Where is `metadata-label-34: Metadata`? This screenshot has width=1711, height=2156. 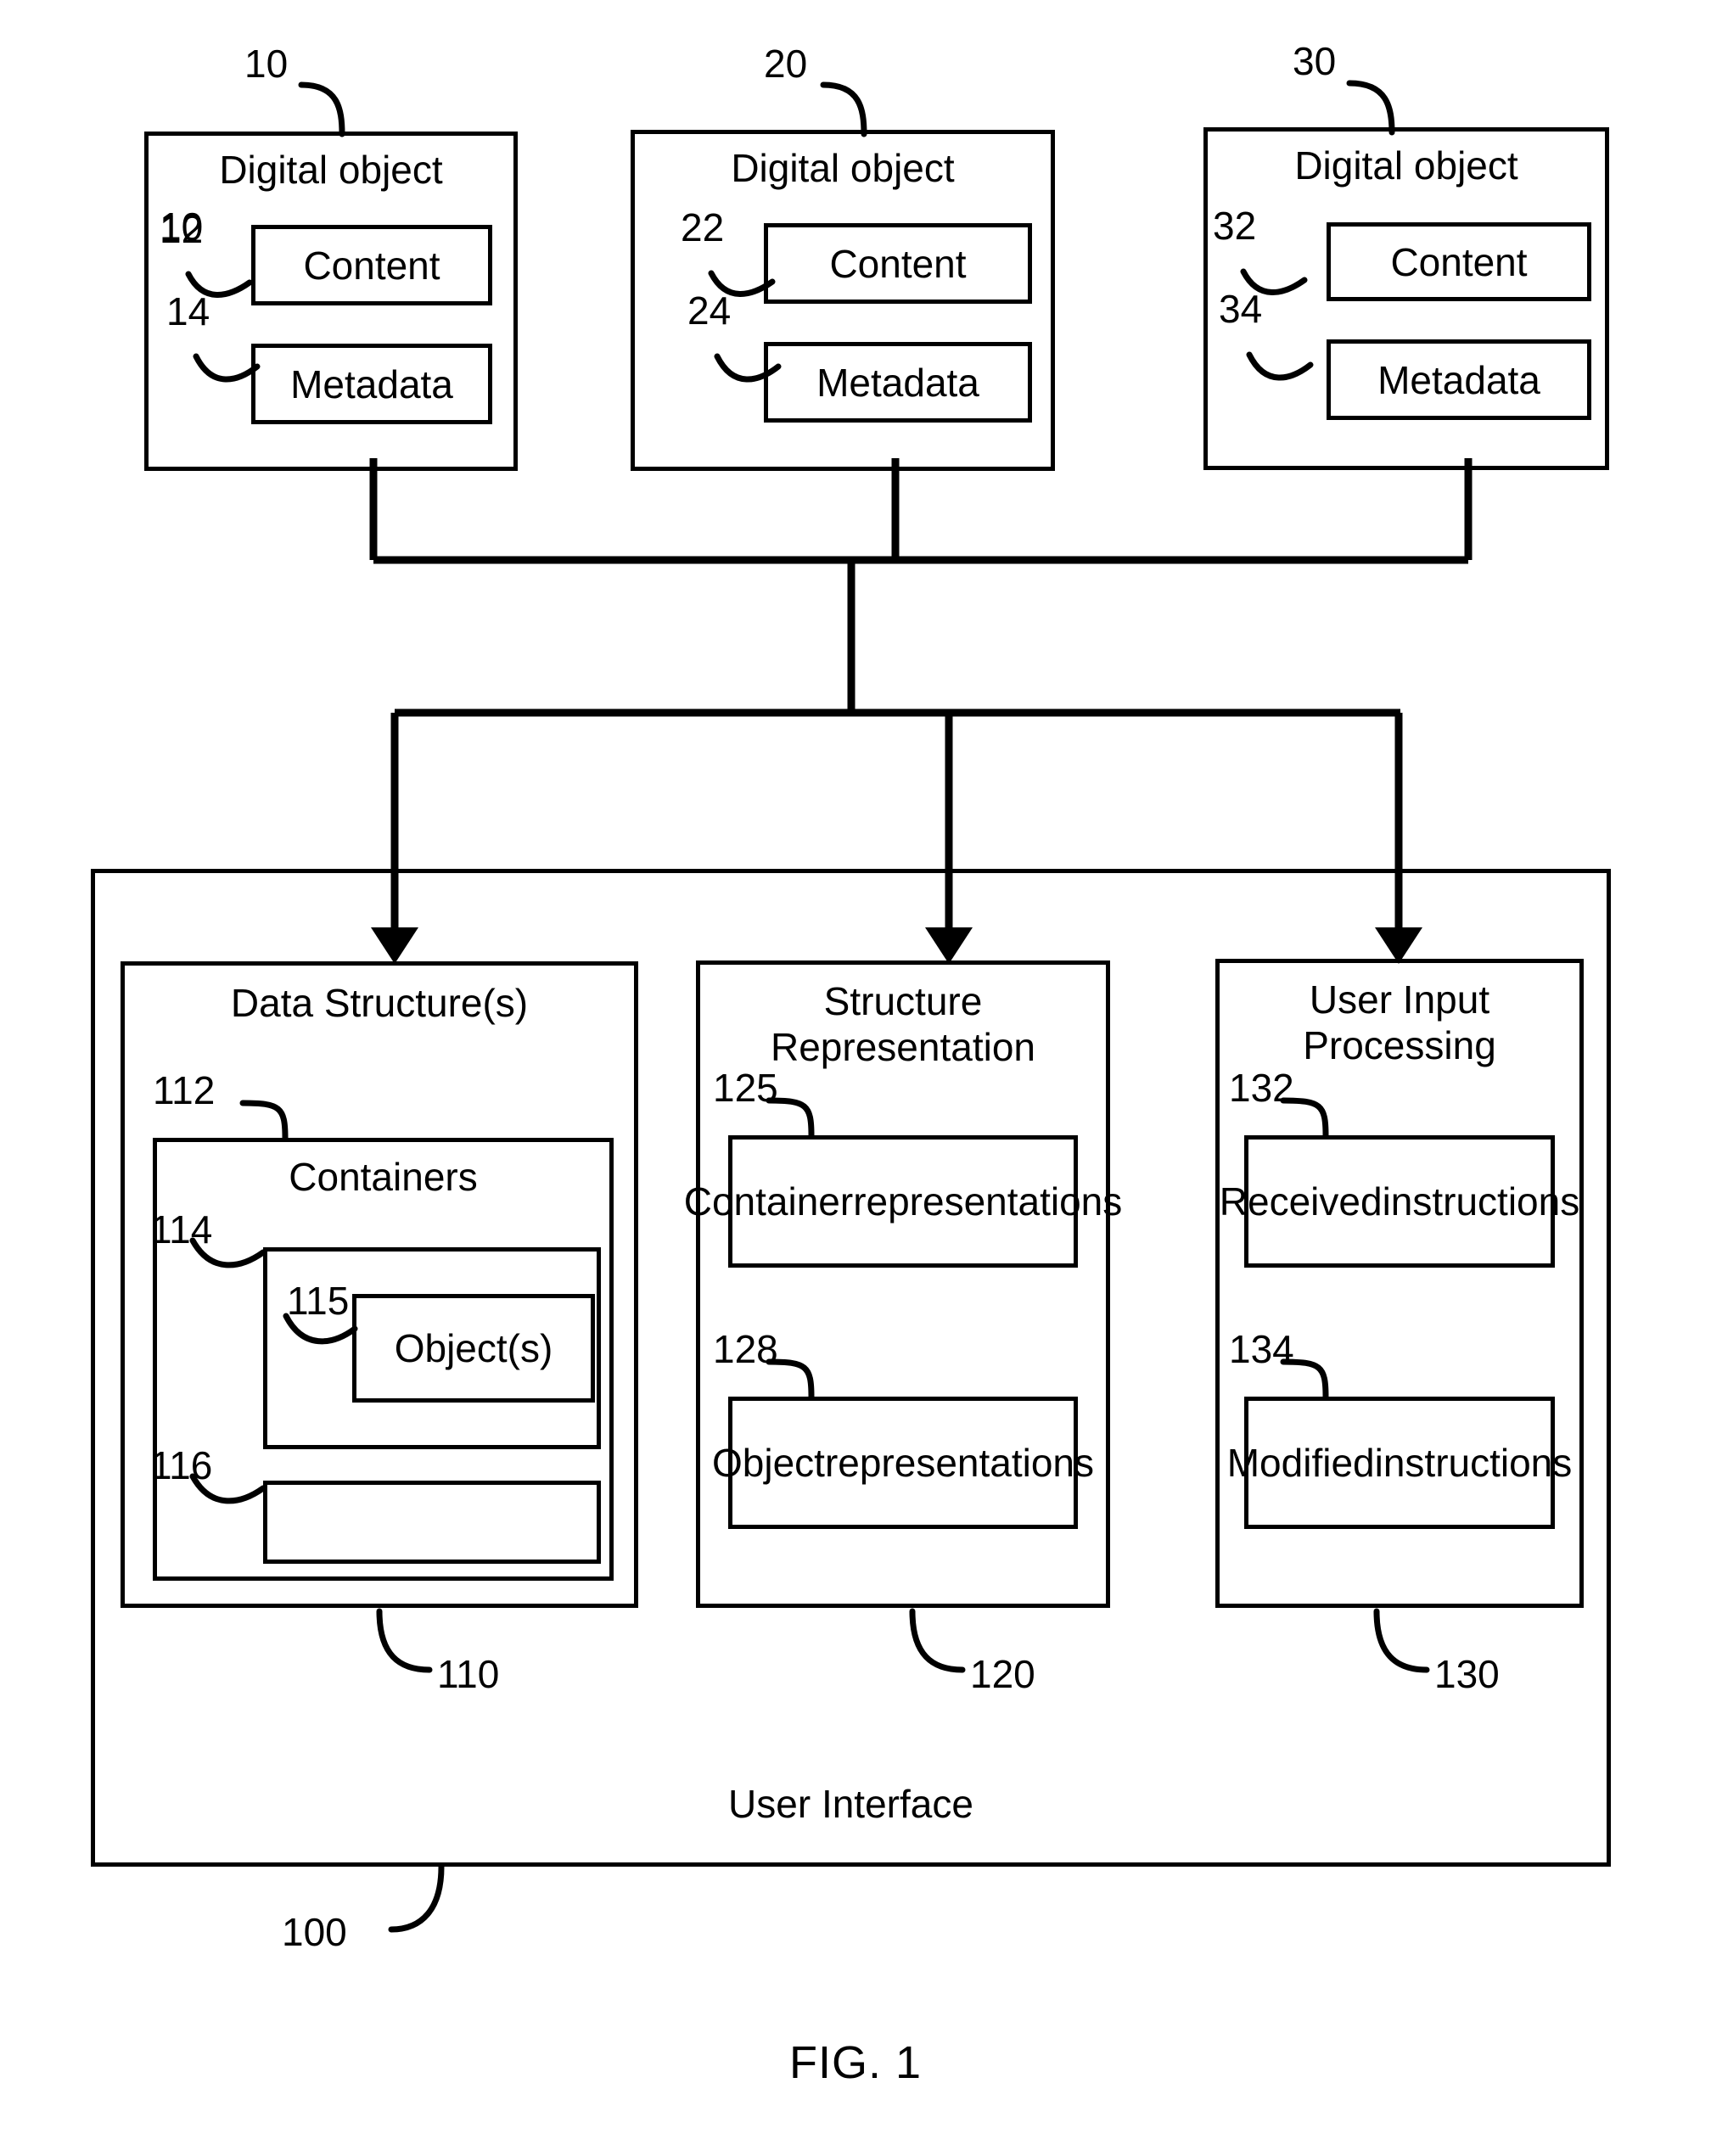 metadata-label-34: Metadata is located at coordinates (1458, 380).